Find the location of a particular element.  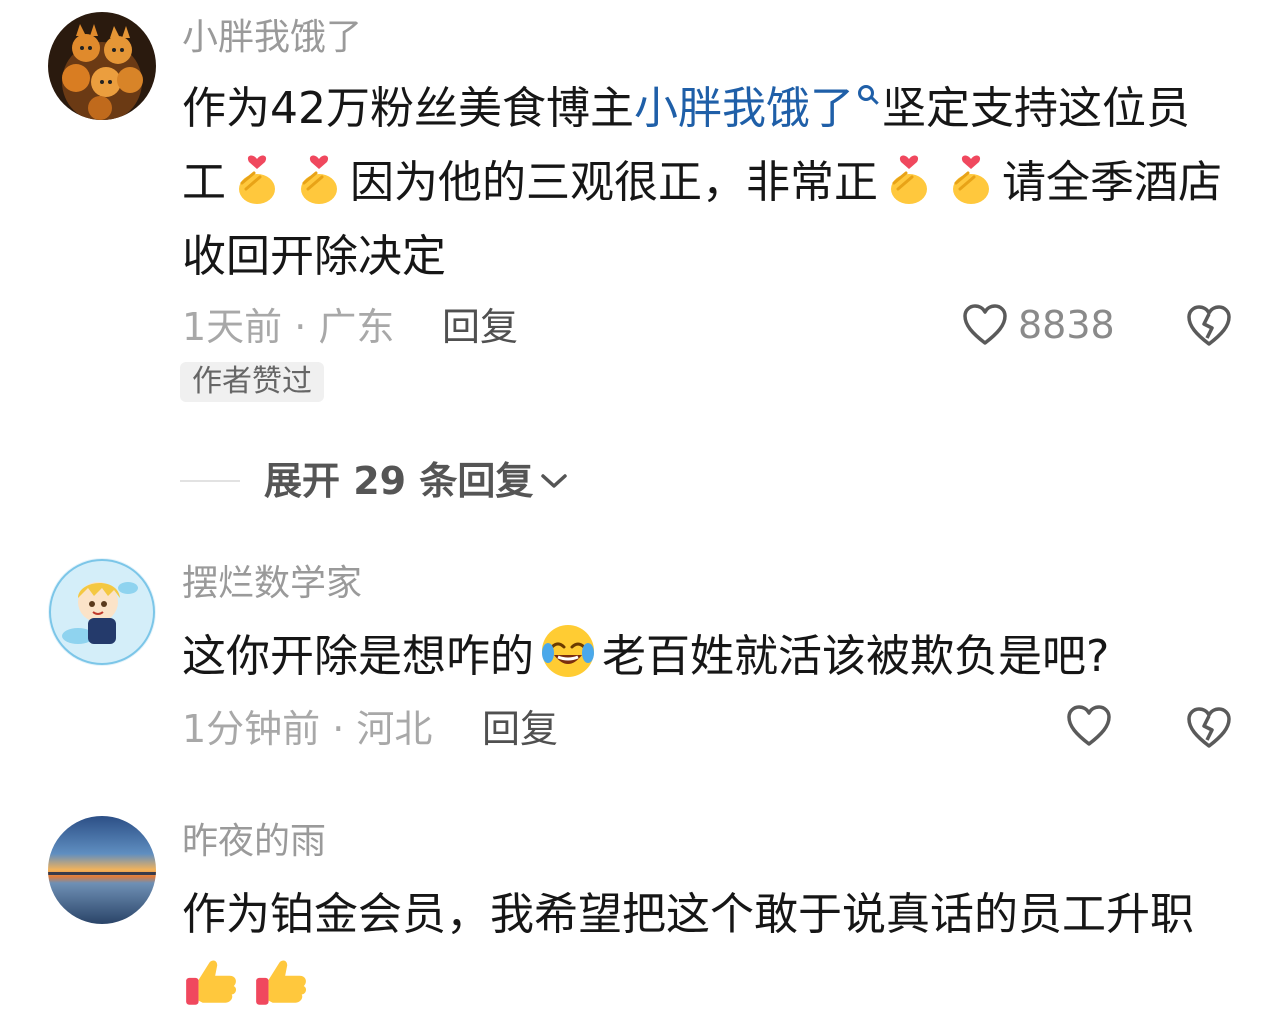

like-button is located at coordinates (1089, 726).